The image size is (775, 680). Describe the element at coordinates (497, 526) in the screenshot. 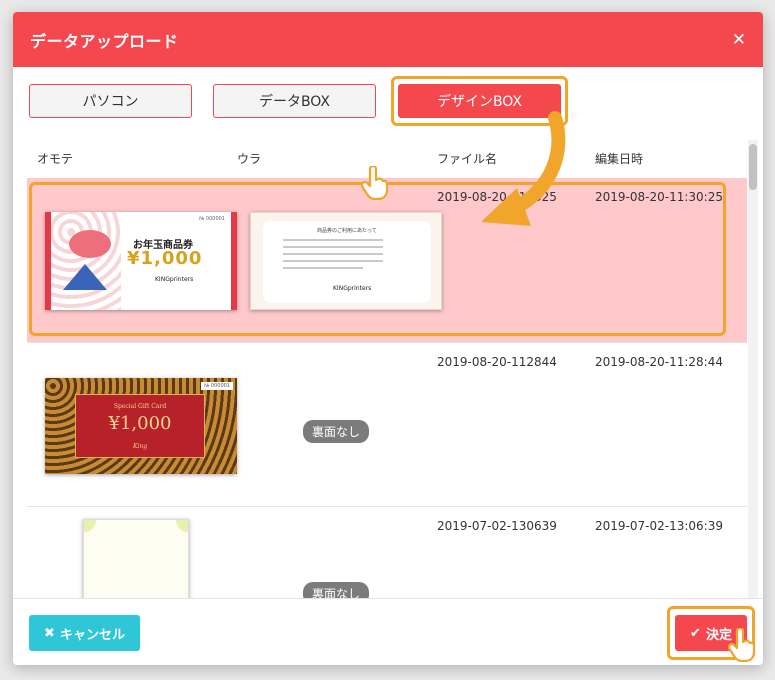

I see `filename-cell: 2019-07-02-130639` at that location.